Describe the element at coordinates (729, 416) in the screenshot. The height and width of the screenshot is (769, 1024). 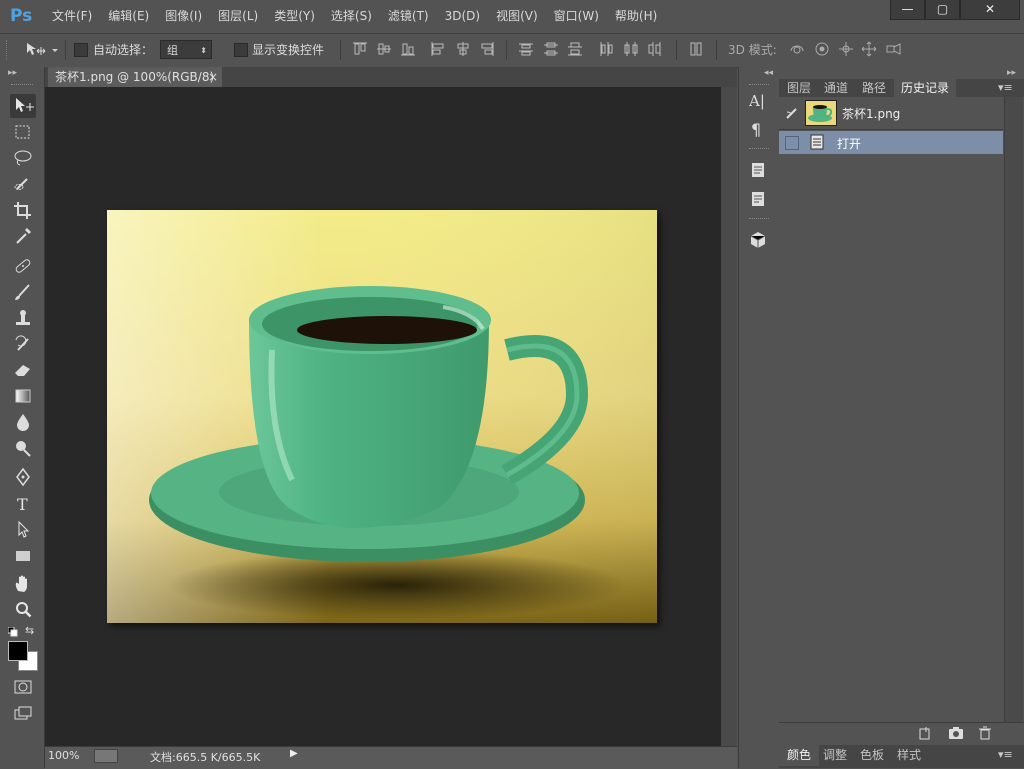
I see `canvas-vertical-scrollbar` at that location.